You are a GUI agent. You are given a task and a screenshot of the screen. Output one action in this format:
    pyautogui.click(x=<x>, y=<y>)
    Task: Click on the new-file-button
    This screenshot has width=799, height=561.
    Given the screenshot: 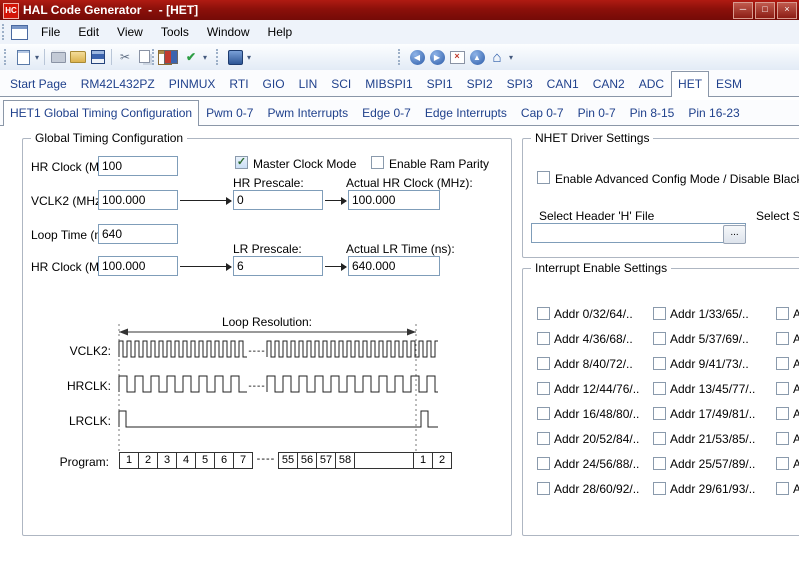 What is the action you would take?
    pyautogui.click(x=23, y=57)
    